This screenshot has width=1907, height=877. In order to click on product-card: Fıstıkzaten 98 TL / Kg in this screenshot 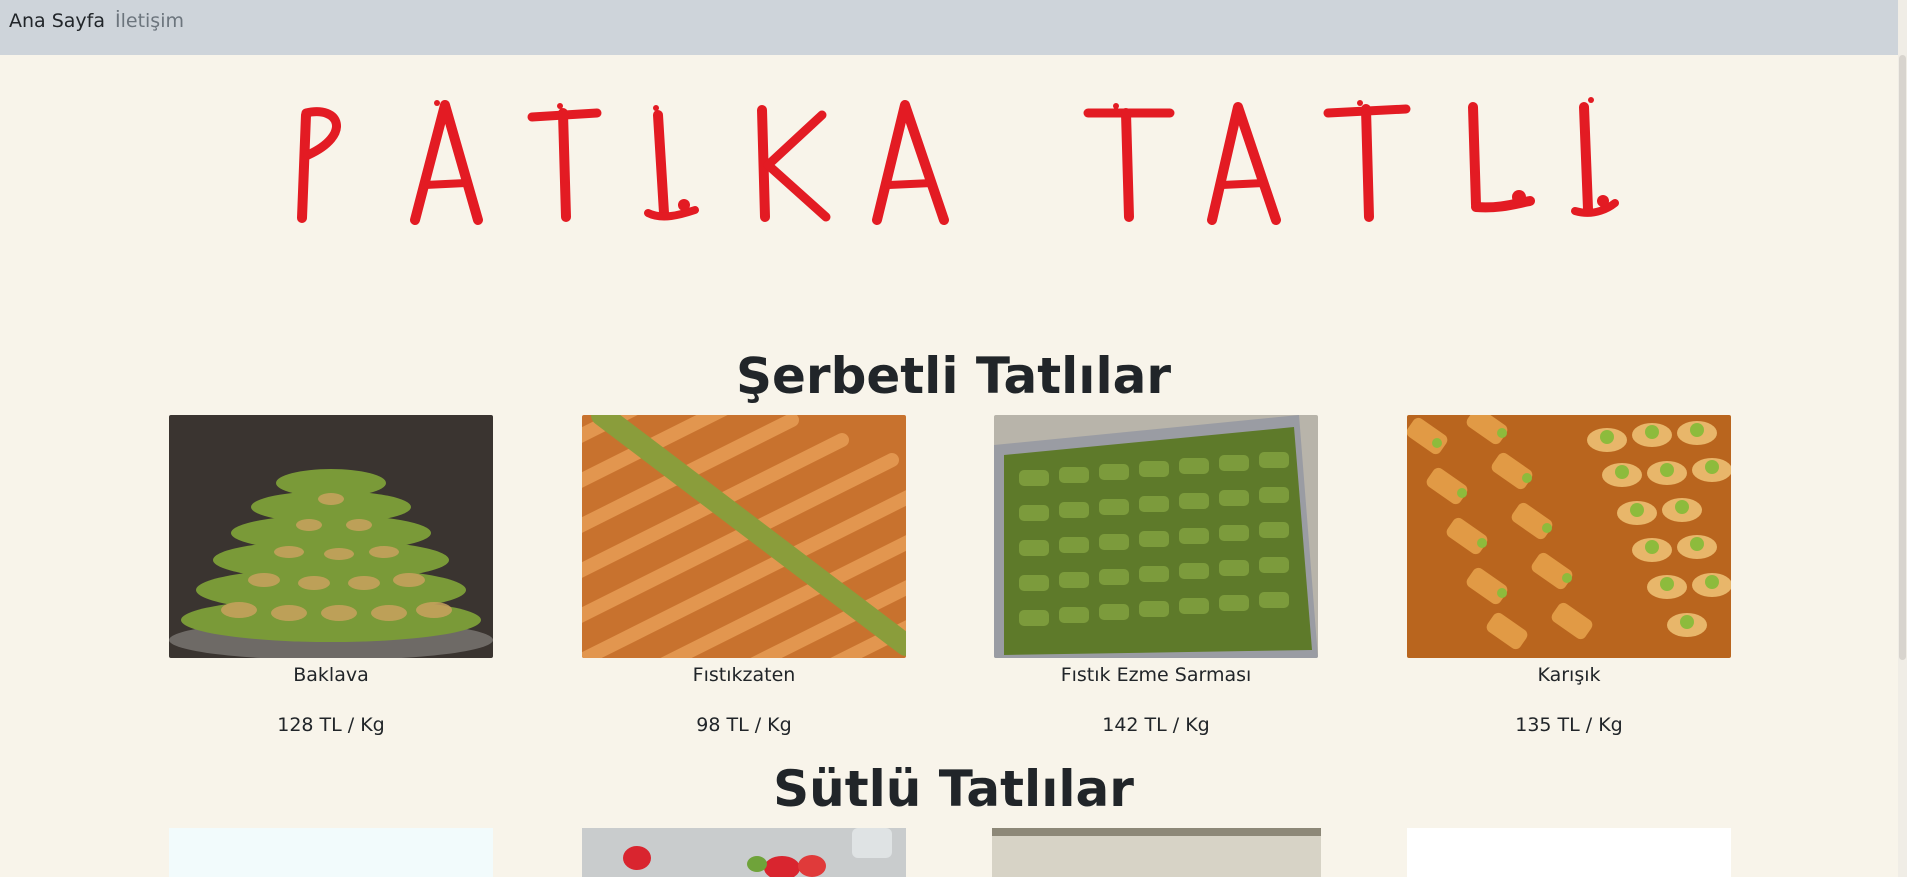, I will do `click(744, 576)`.